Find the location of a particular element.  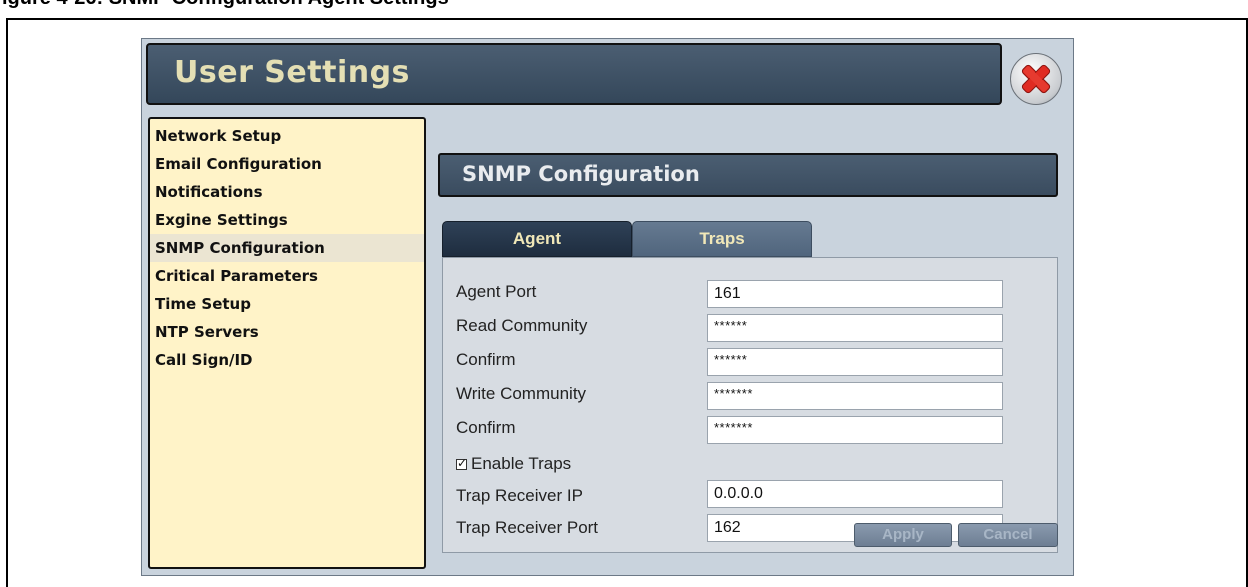

read-community-label: Read Community is located at coordinates (522, 325).